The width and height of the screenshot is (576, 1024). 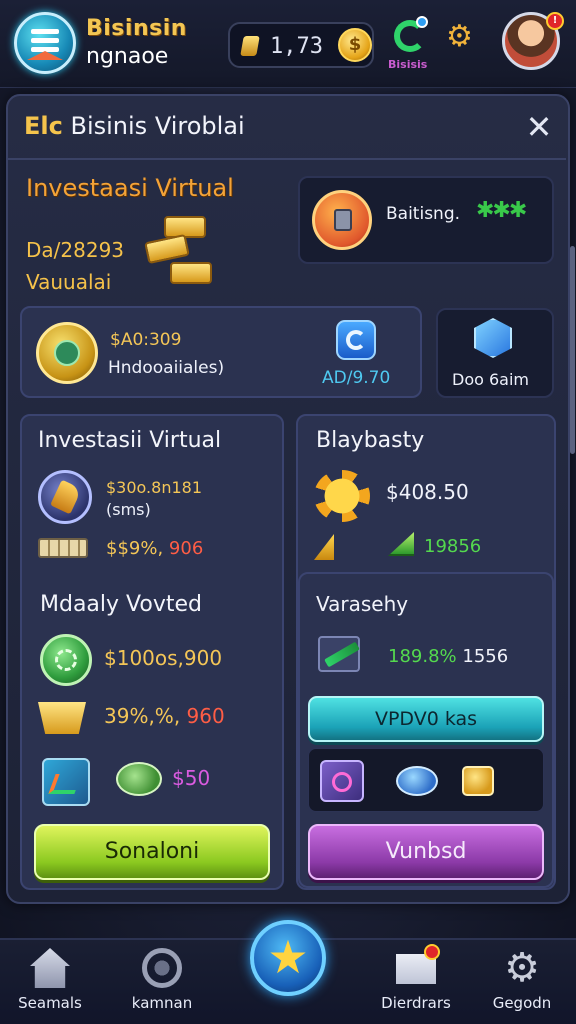 I want to click on investment-gain-prefix: $$9%,, so click(x=135, y=548).